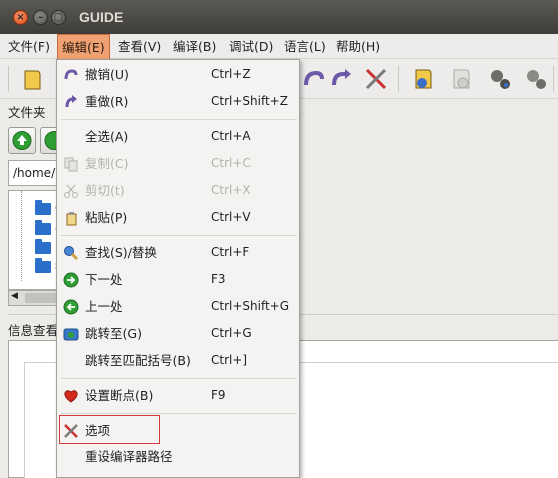 This screenshot has height=478, width=558. Describe the element at coordinates (194, 46) in the screenshot. I see `menu-build: 编译(B)` at that location.